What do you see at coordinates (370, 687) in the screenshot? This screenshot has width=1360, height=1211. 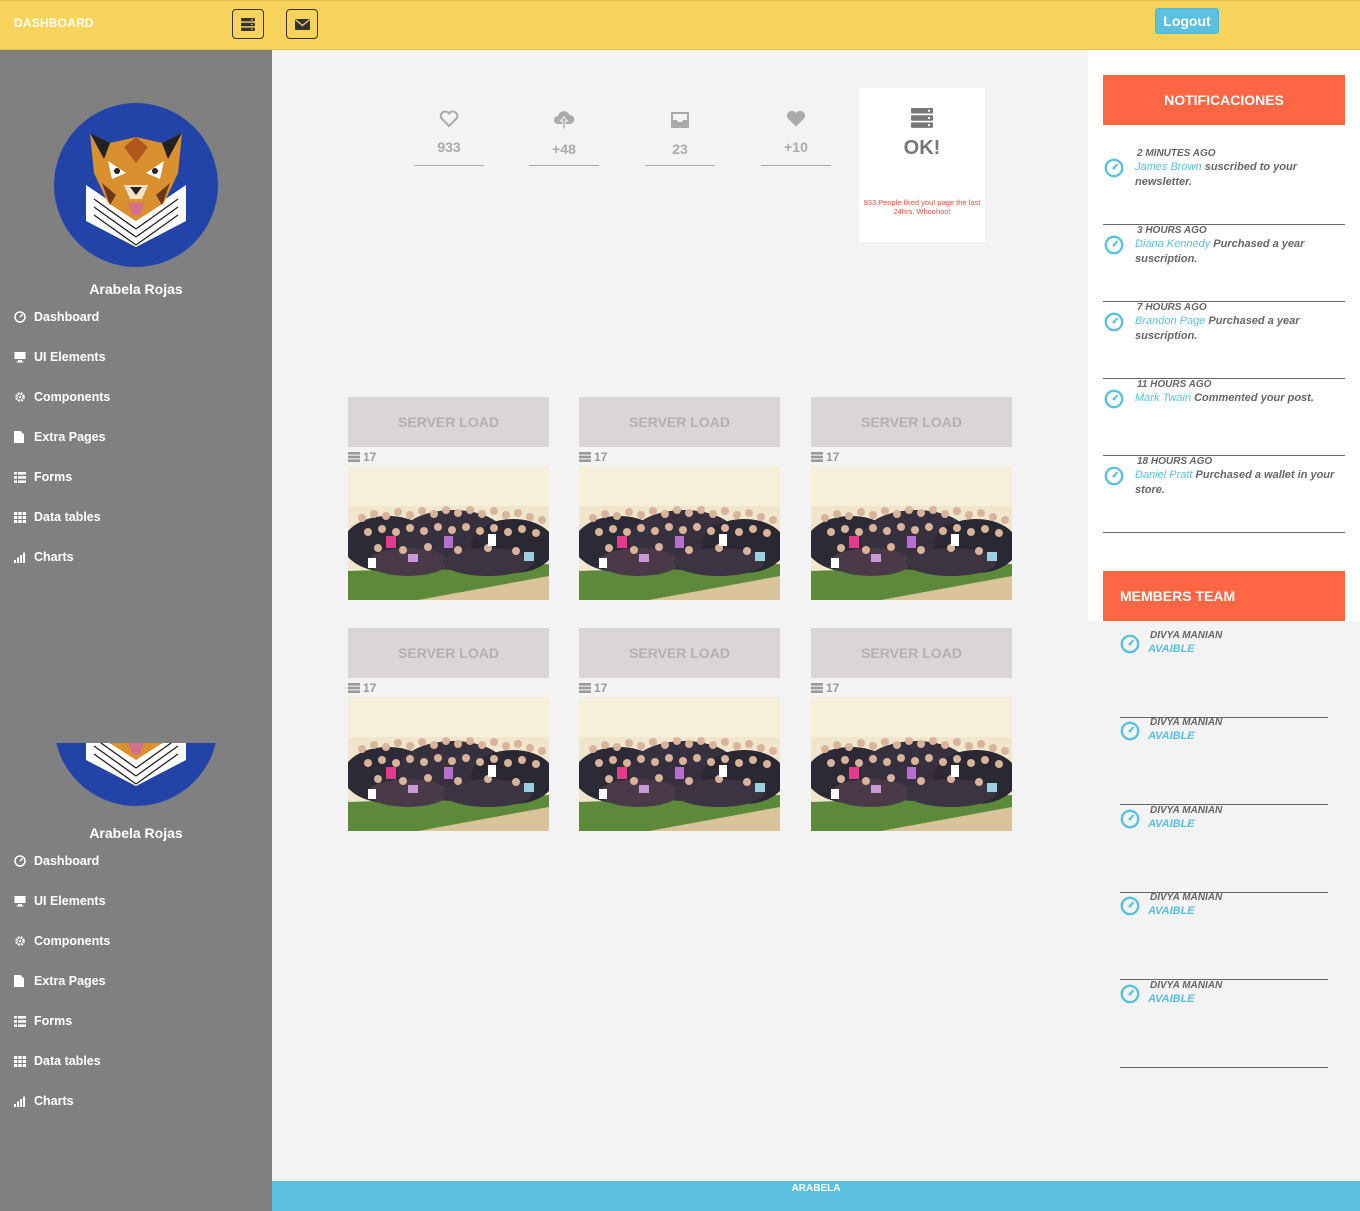 I see `tile-count-value: 17` at bounding box center [370, 687].